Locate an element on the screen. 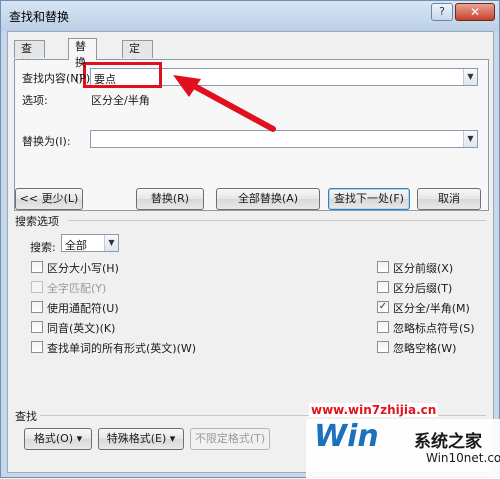 The height and width of the screenshot is (479, 500). find-section-heading: 查找 is located at coordinates (26, 416).